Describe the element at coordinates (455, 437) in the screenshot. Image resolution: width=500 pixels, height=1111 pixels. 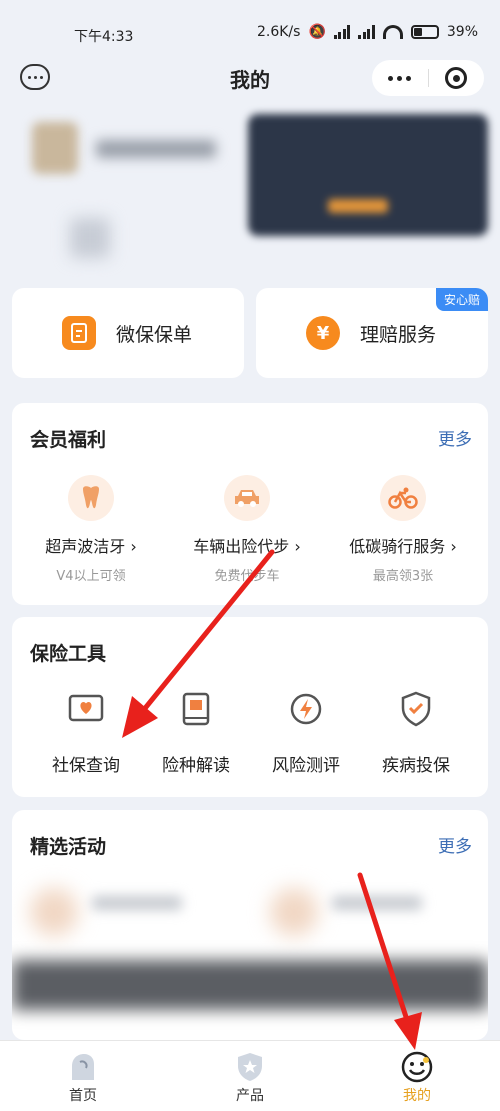
I see `benefits-more-link: 更多` at that location.